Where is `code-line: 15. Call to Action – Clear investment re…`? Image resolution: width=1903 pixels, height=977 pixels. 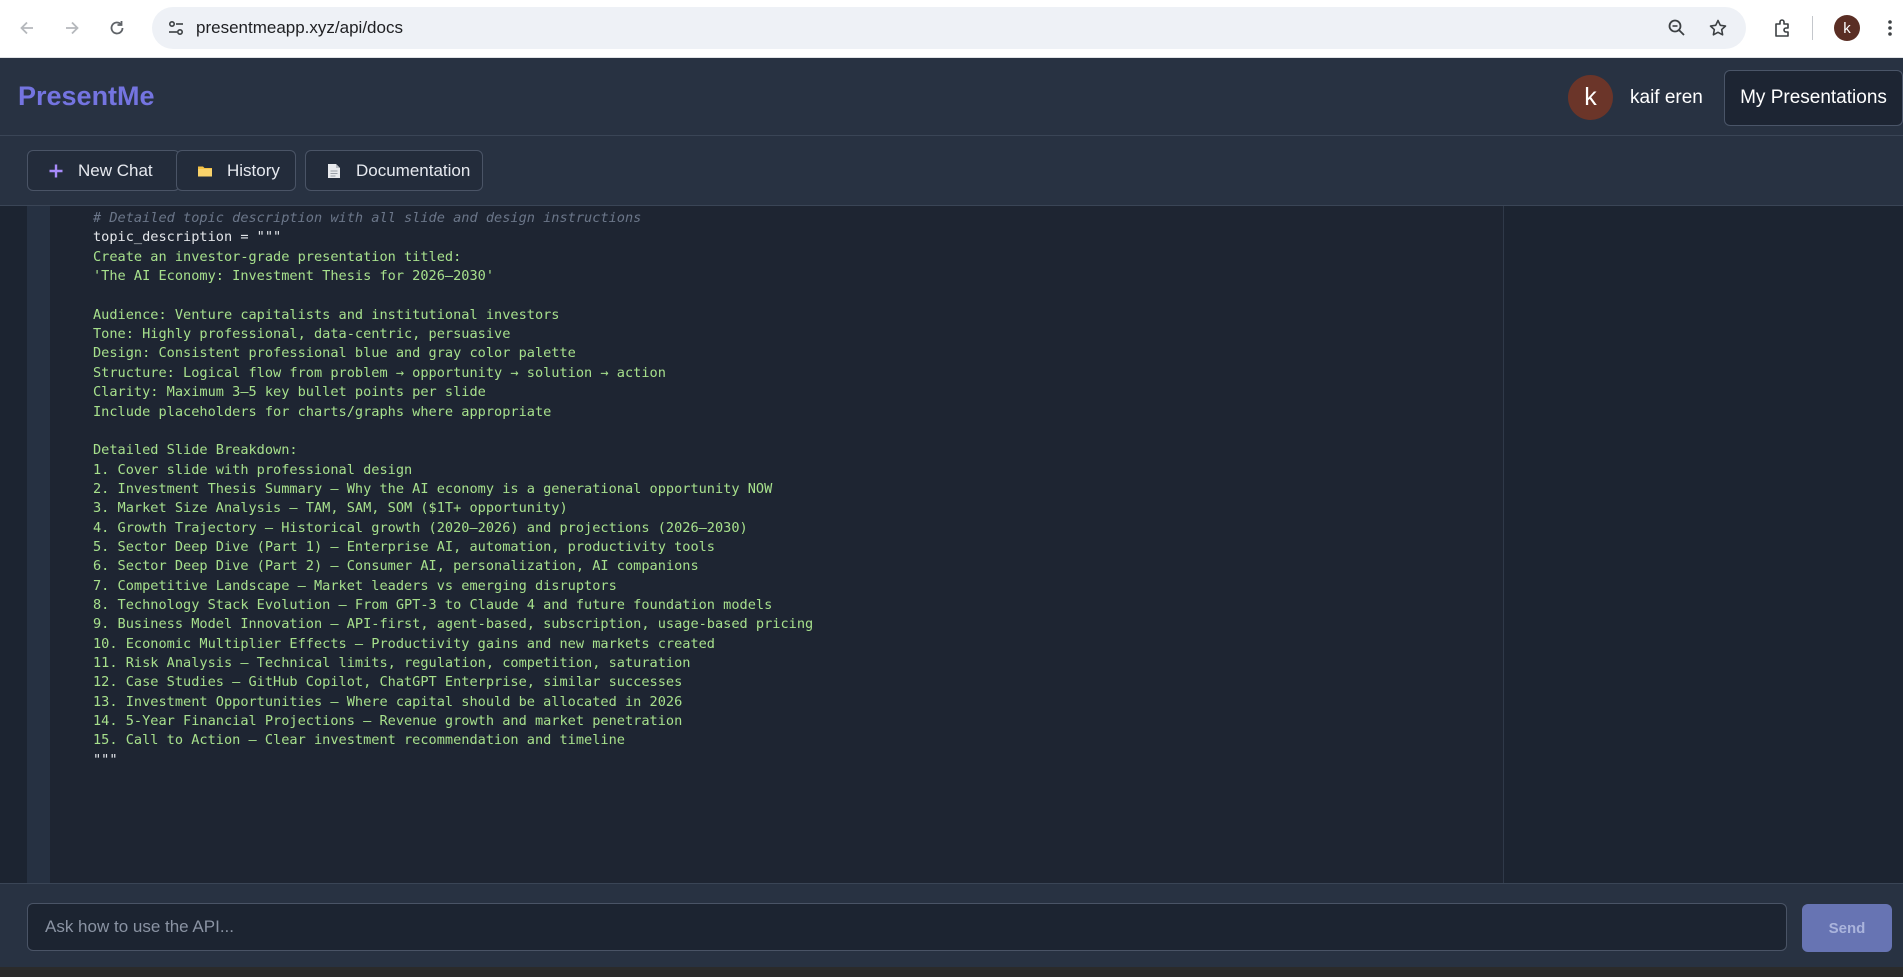 code-line: 15. Call to Action – Clear investment re… is located at coordinates (359, 740).